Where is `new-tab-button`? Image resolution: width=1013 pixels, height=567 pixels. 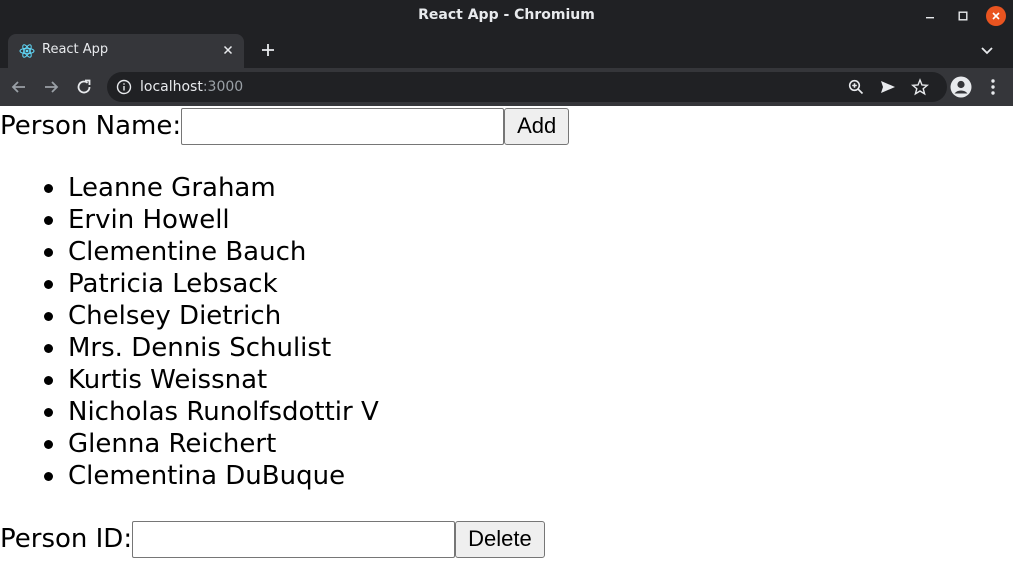
new-tab-button is located at coordinates (268, 50).